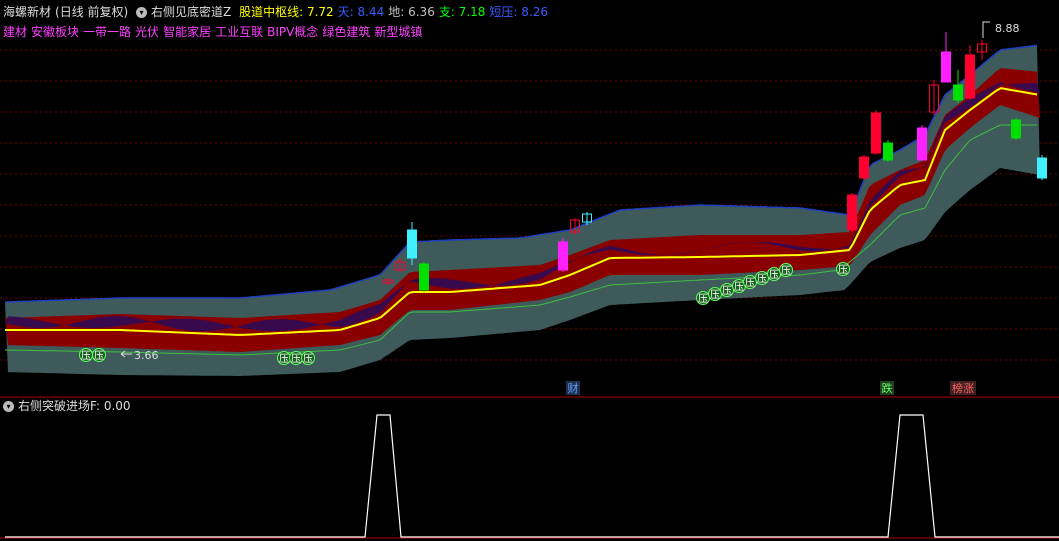 The height and width of the screenshot is (541, 1059). Describe the element at coordinates (963, 388) in the screenshot. I see `signal-label: 榜涨` at that location.